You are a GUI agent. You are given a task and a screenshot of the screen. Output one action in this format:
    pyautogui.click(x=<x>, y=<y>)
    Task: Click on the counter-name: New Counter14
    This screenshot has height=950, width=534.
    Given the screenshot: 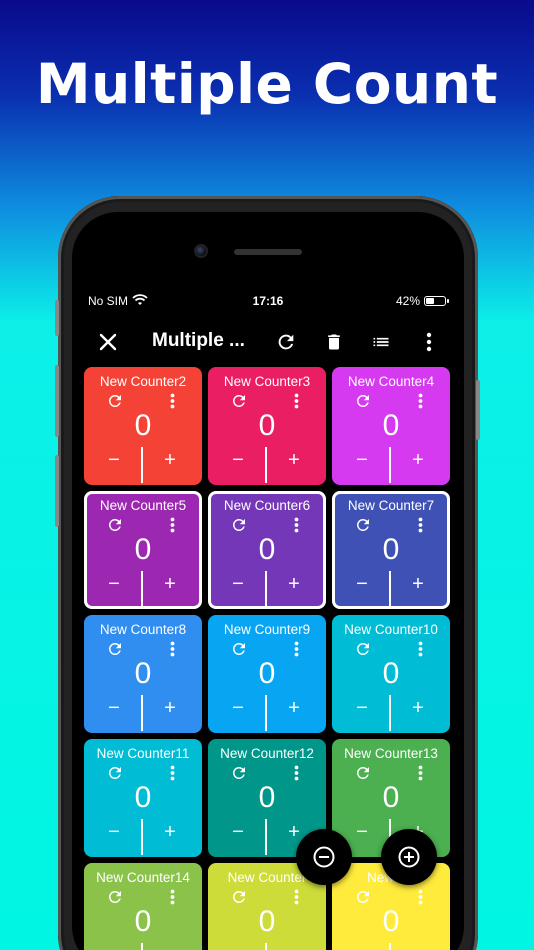 What is the action you would take?
    pyautogui.click(x=143, y=877)
    